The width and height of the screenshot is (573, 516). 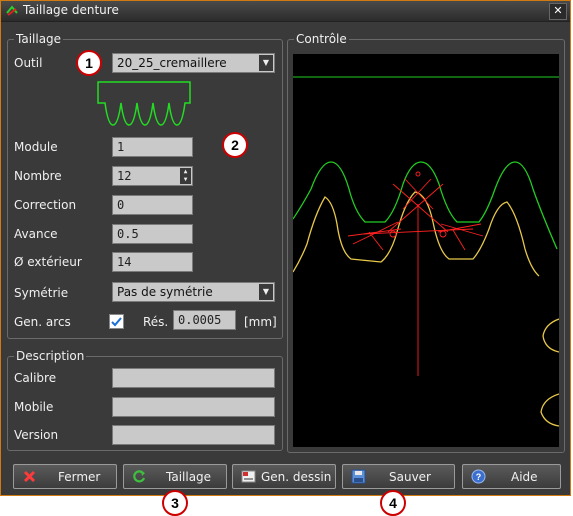 I want to click on outil-select: 20_25_cremaillere ▼, so click(x=193, y=63).